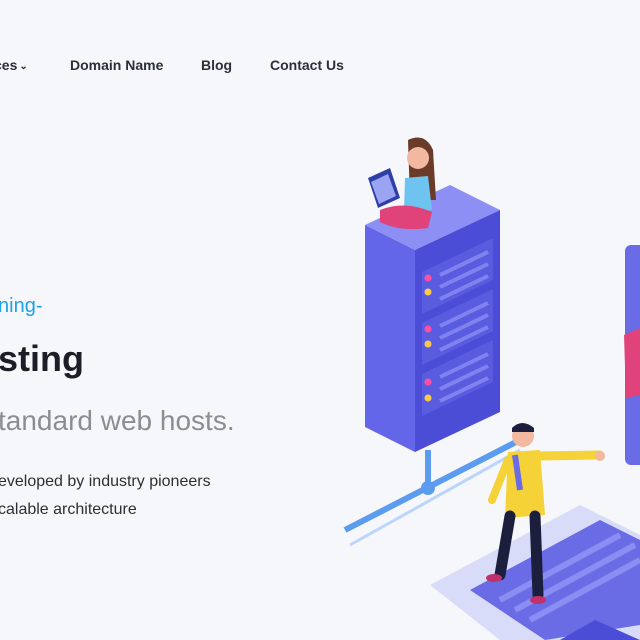 Image resolution: width=640 pixels, height=640 pixels. Describe the element at coordinates (117, 420) in the screenshot. I see `hero-subheadline: tandard web hosts.` at that location.